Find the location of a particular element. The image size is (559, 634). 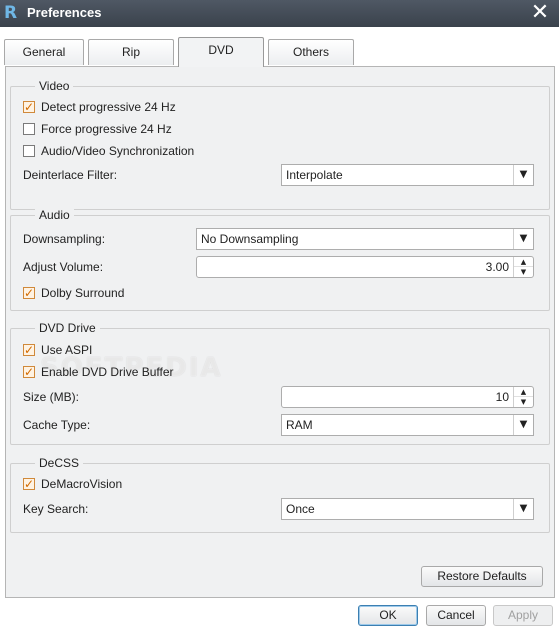

key-search-label: Key Search: is located at coordinates (56, 509).